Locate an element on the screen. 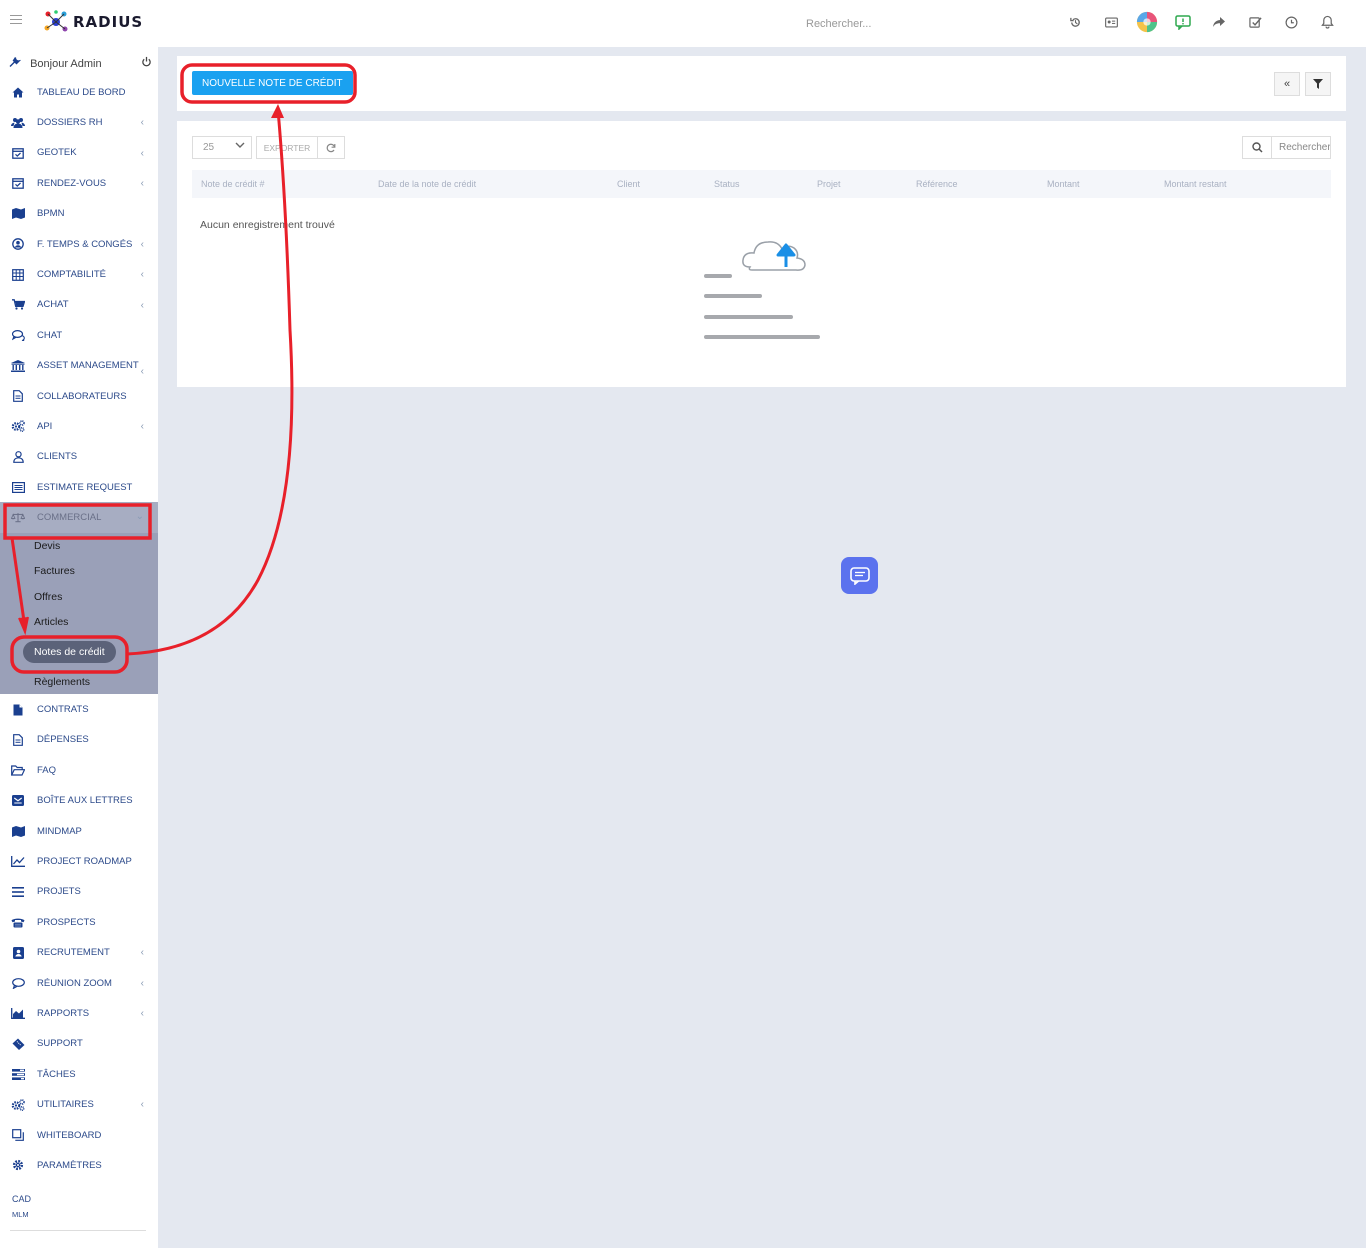 This screenshot has height=1248, width=1366. sidebar-item-support: SUPPORT is located at coordinates (79, 1044).